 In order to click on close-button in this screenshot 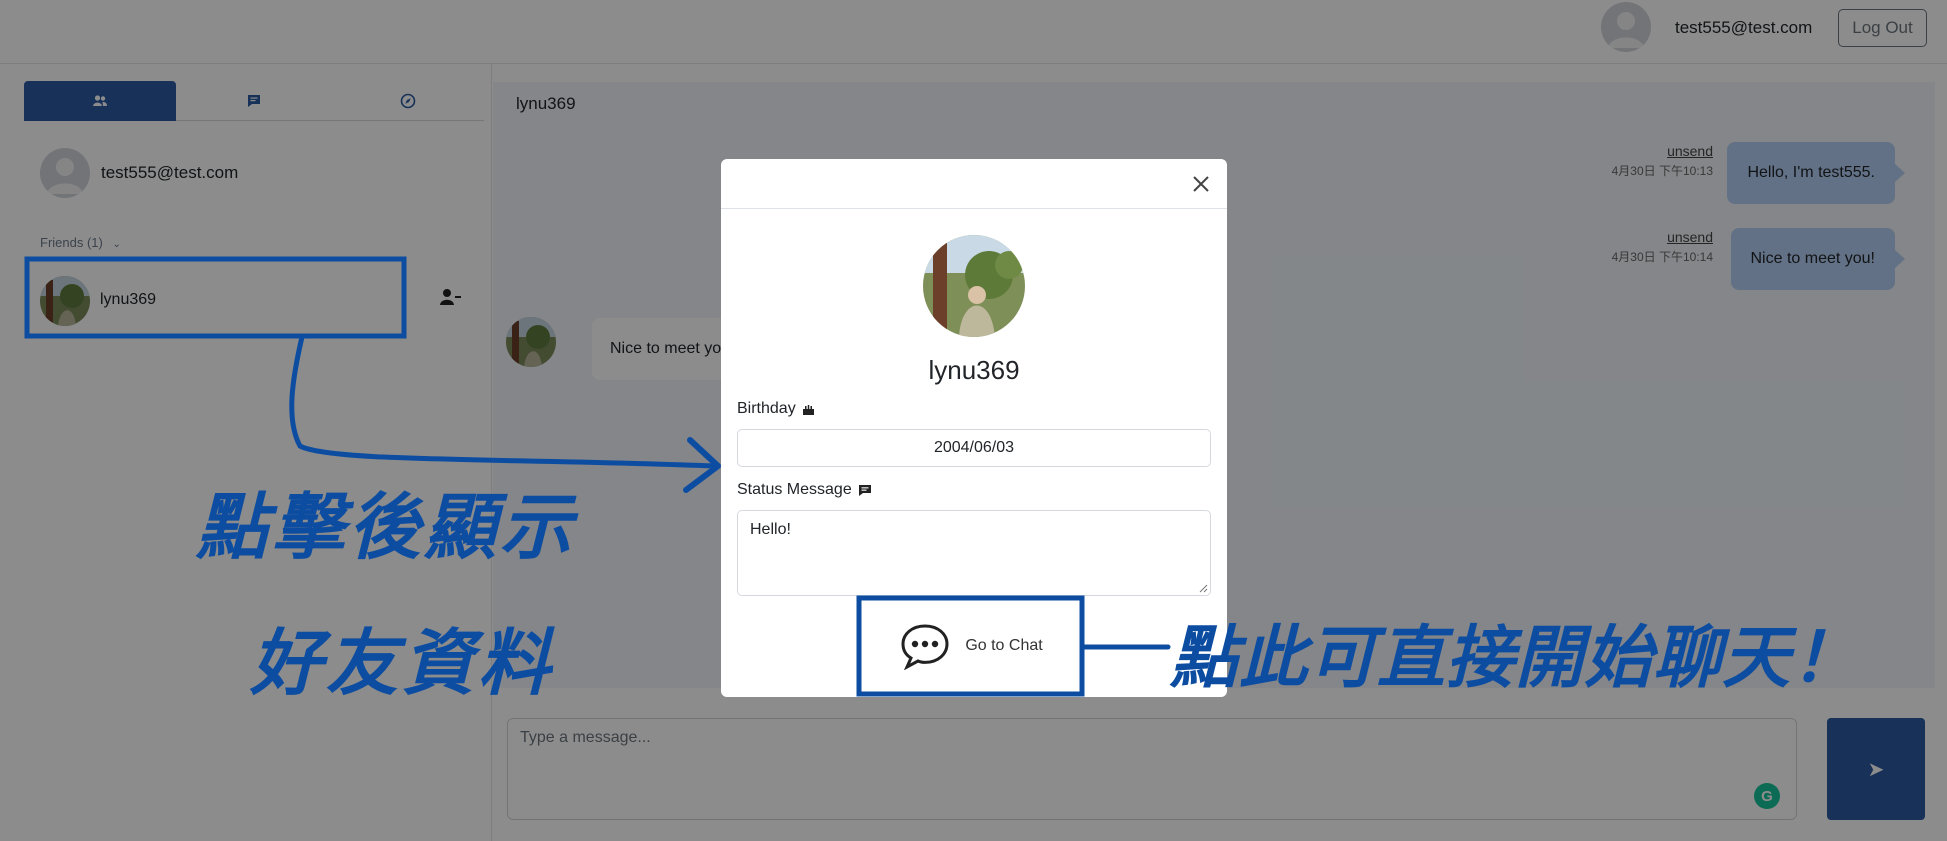, I will do `click(1201, 184)`.